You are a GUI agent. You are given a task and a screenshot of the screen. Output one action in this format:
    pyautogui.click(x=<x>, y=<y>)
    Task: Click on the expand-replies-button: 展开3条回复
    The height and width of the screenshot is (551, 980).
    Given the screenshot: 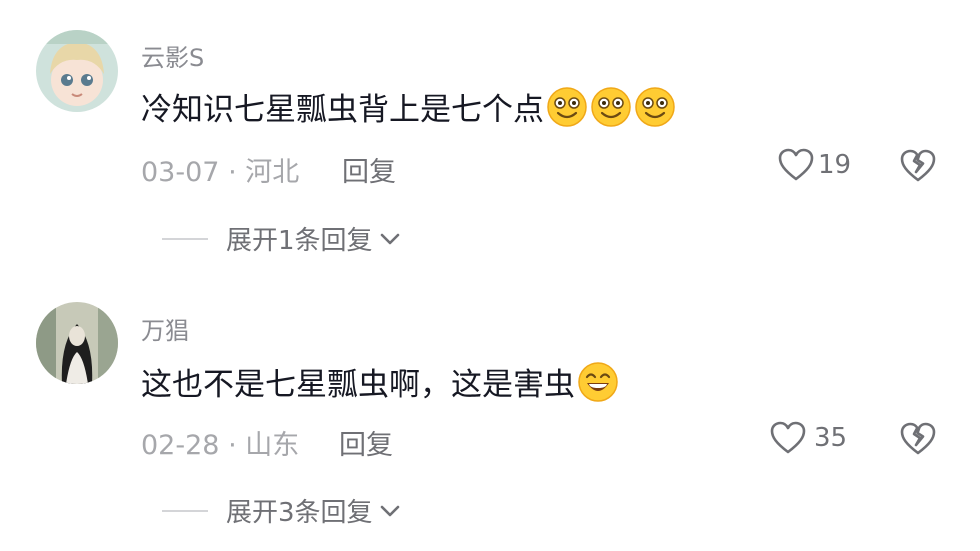 What is the action you would take?
    pyautogui.click(x=281, y=510)
    